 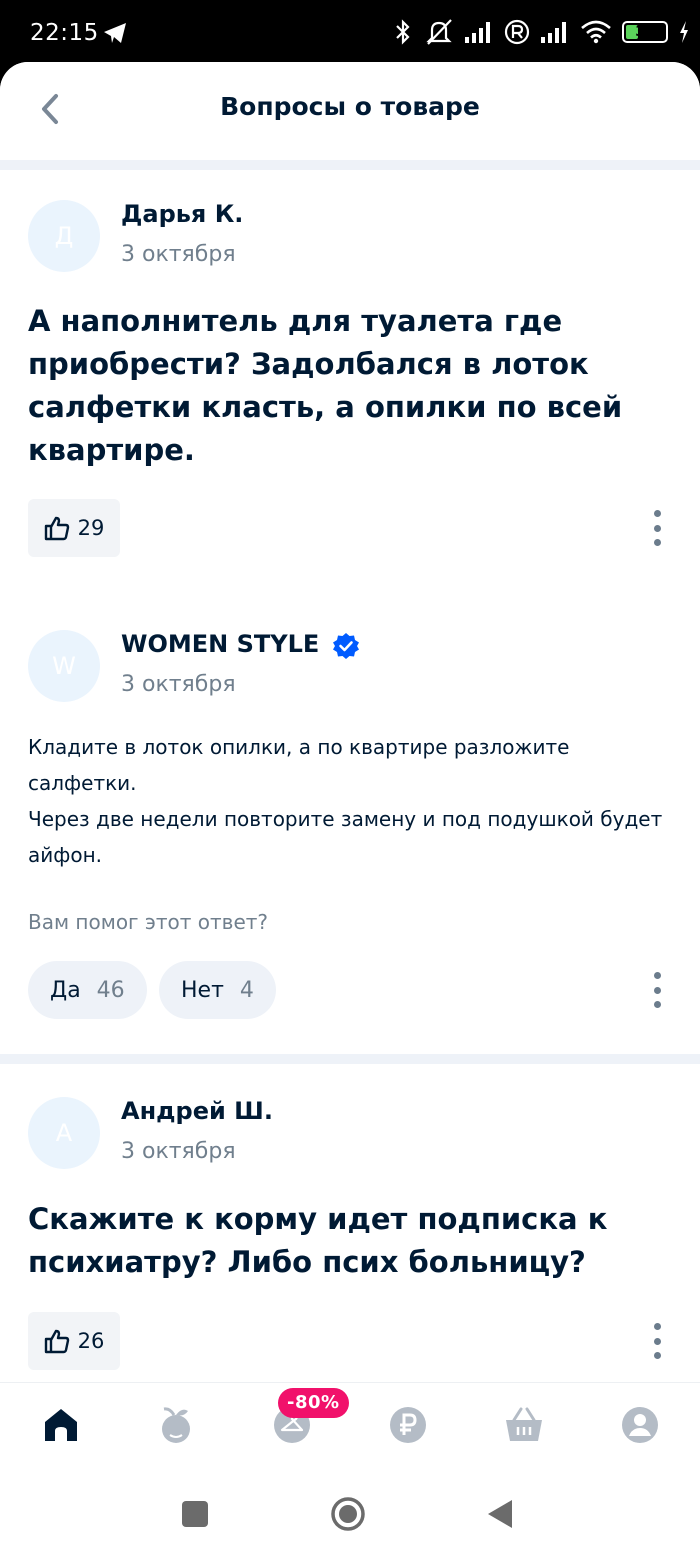 What do you see at coordinates (350, 1426) in the screenshot?
I see `bottom-tab-bar: -80%` at bounding box center [350, 1426].